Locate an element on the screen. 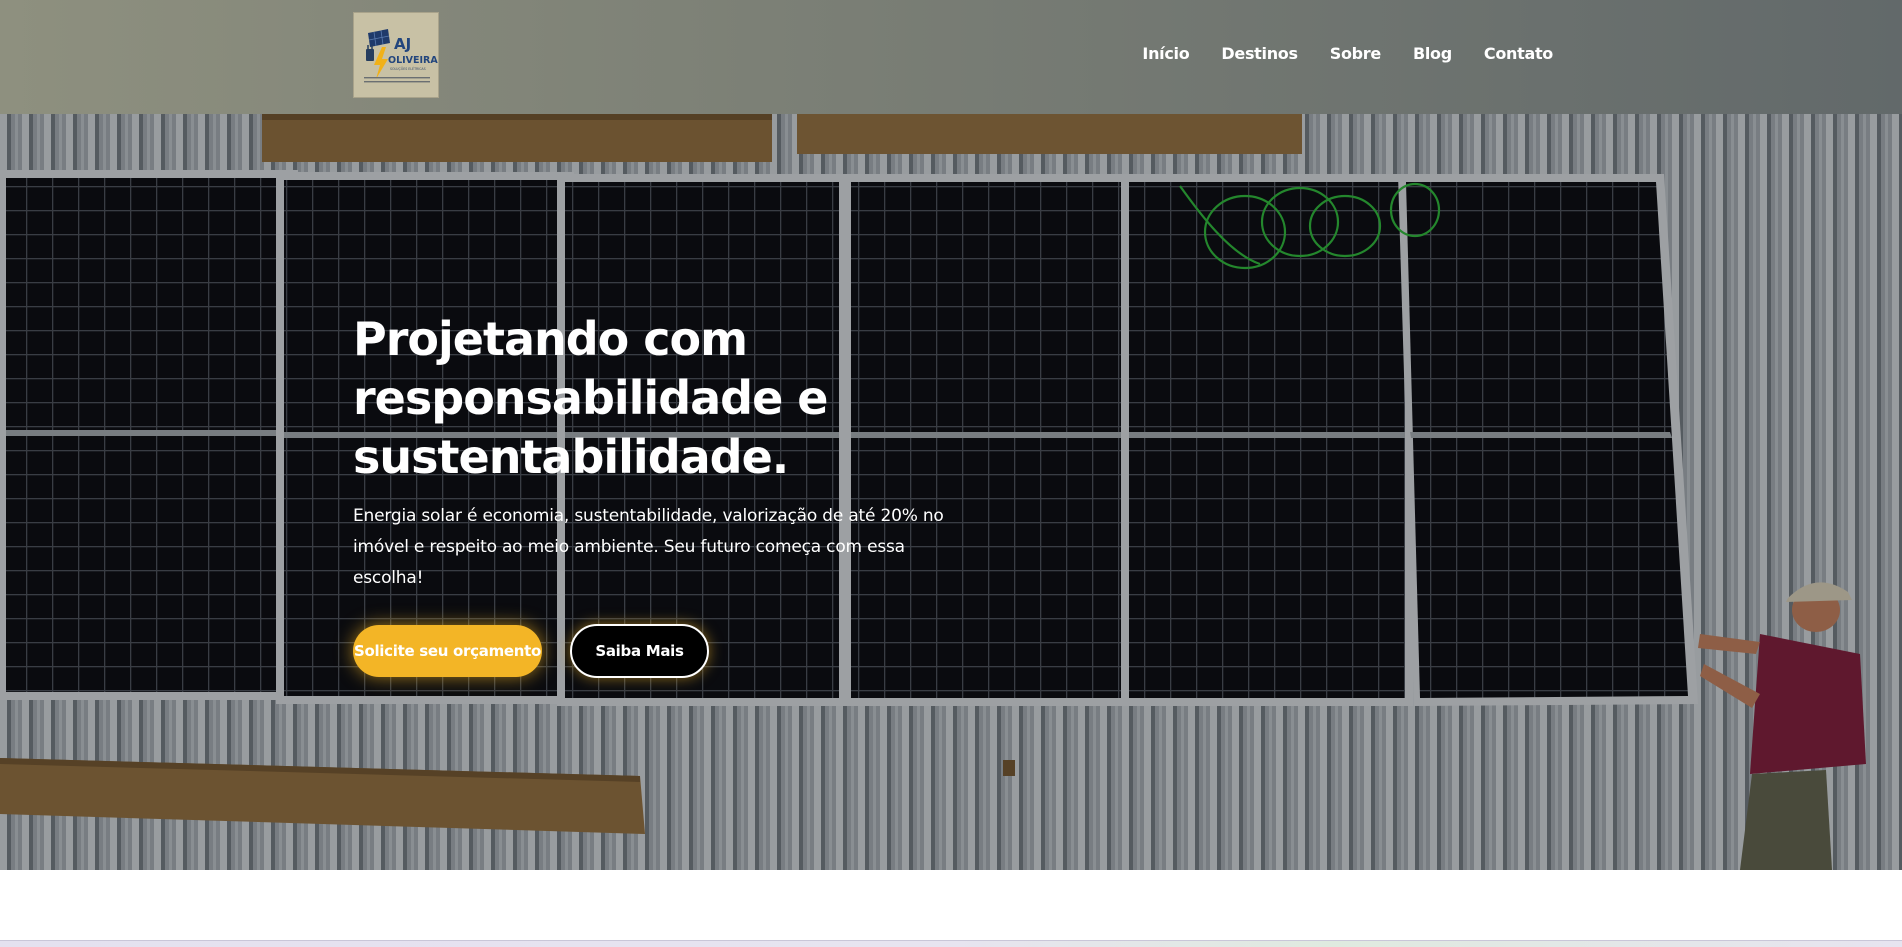  svg-text: OLIVEIRA is located at coordinates (413, 60).